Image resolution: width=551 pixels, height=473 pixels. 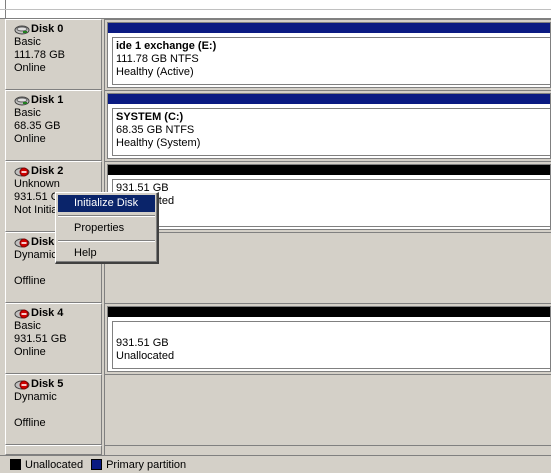 What do you see at coordinates (46, 465) in the screenshot?
I see `legend-item-unallocated: Unallocated` at bounding box center [46, 465].